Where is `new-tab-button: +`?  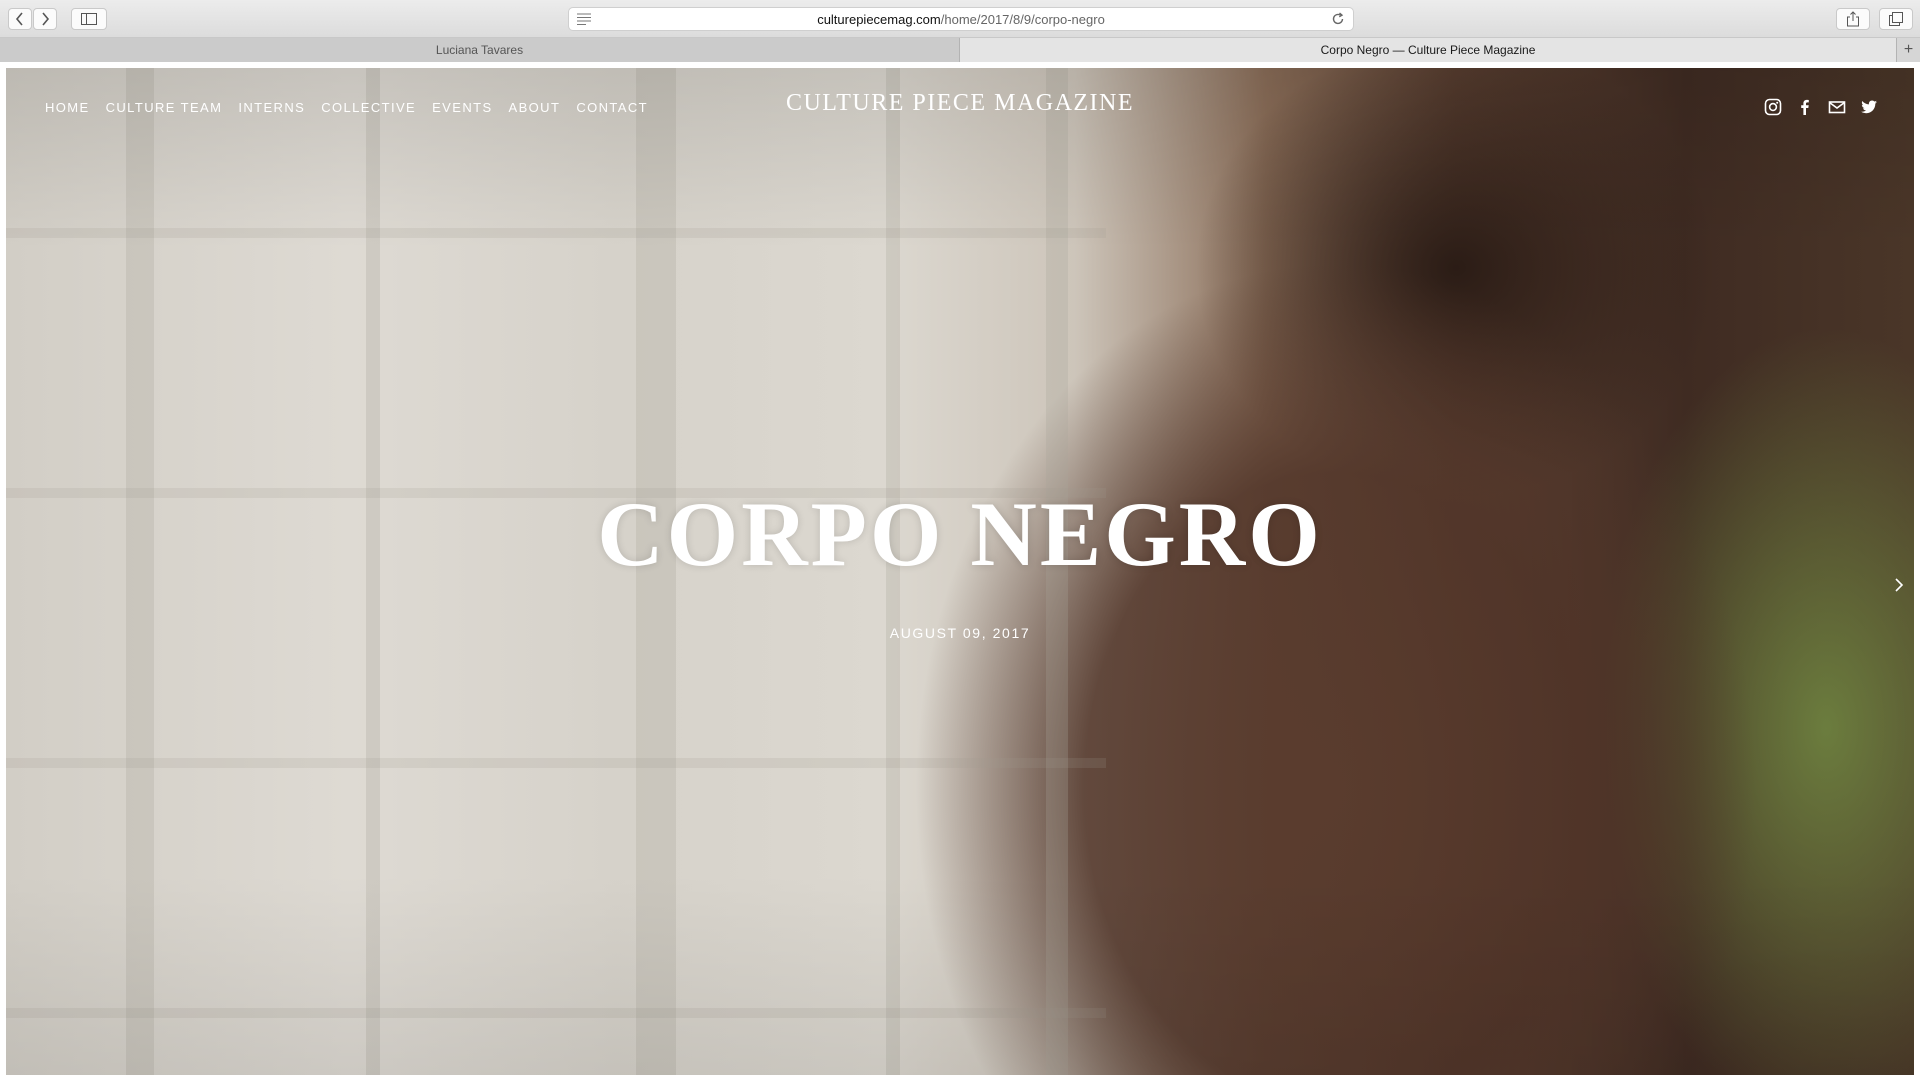
new-tab-button: + is located at coordinates (1908, 50).